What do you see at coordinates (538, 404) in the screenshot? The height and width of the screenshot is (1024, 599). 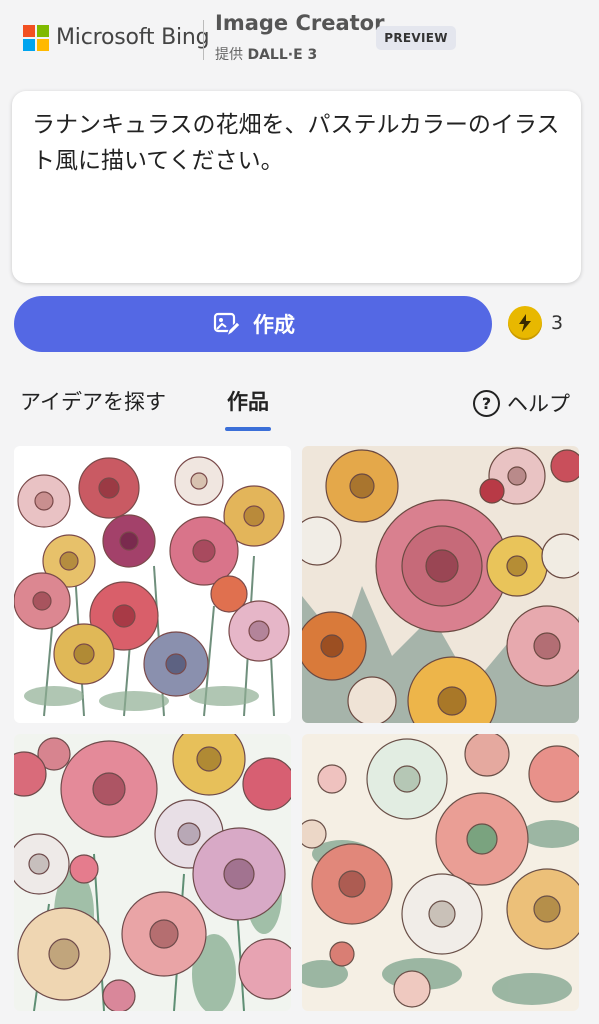 I see `help-label: ヘルプ` at bounding box center [538, 404].